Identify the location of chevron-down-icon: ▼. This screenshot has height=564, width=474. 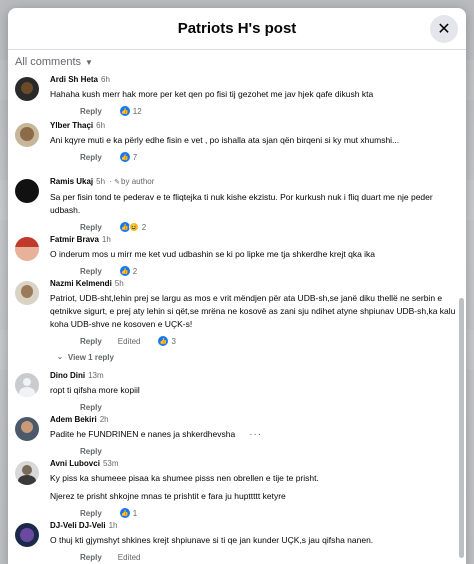
(89, 62).